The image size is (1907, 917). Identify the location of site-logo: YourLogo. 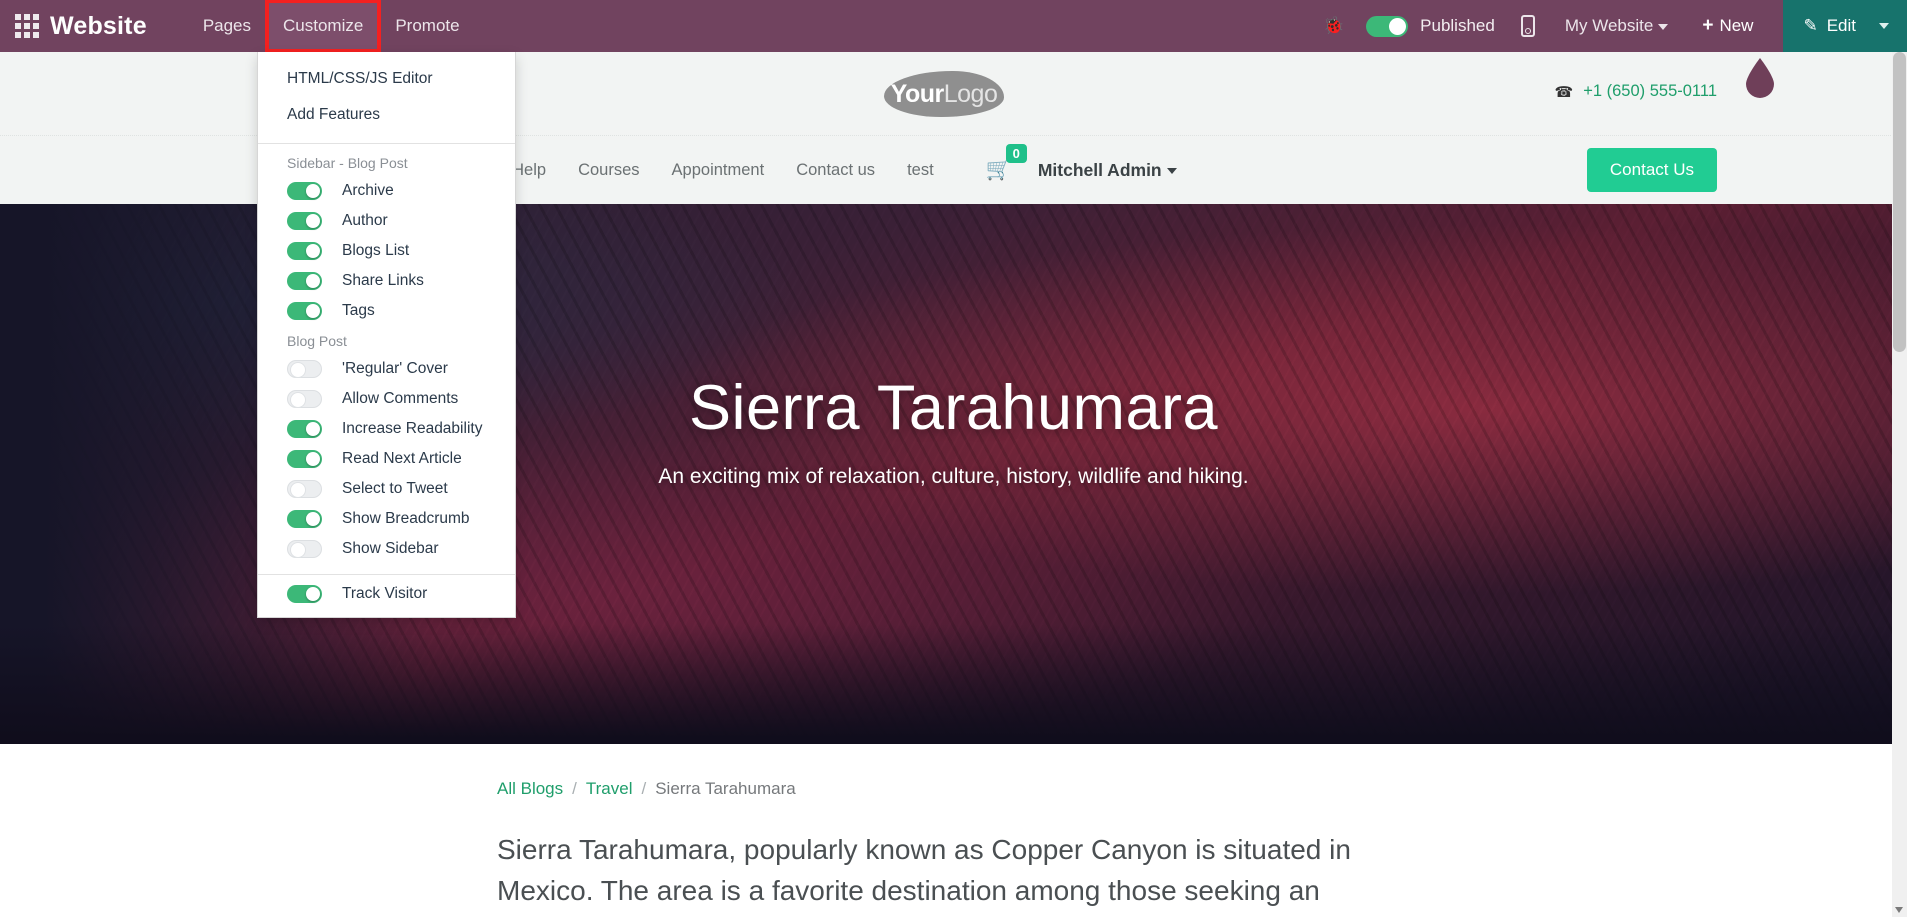
(944, 94).